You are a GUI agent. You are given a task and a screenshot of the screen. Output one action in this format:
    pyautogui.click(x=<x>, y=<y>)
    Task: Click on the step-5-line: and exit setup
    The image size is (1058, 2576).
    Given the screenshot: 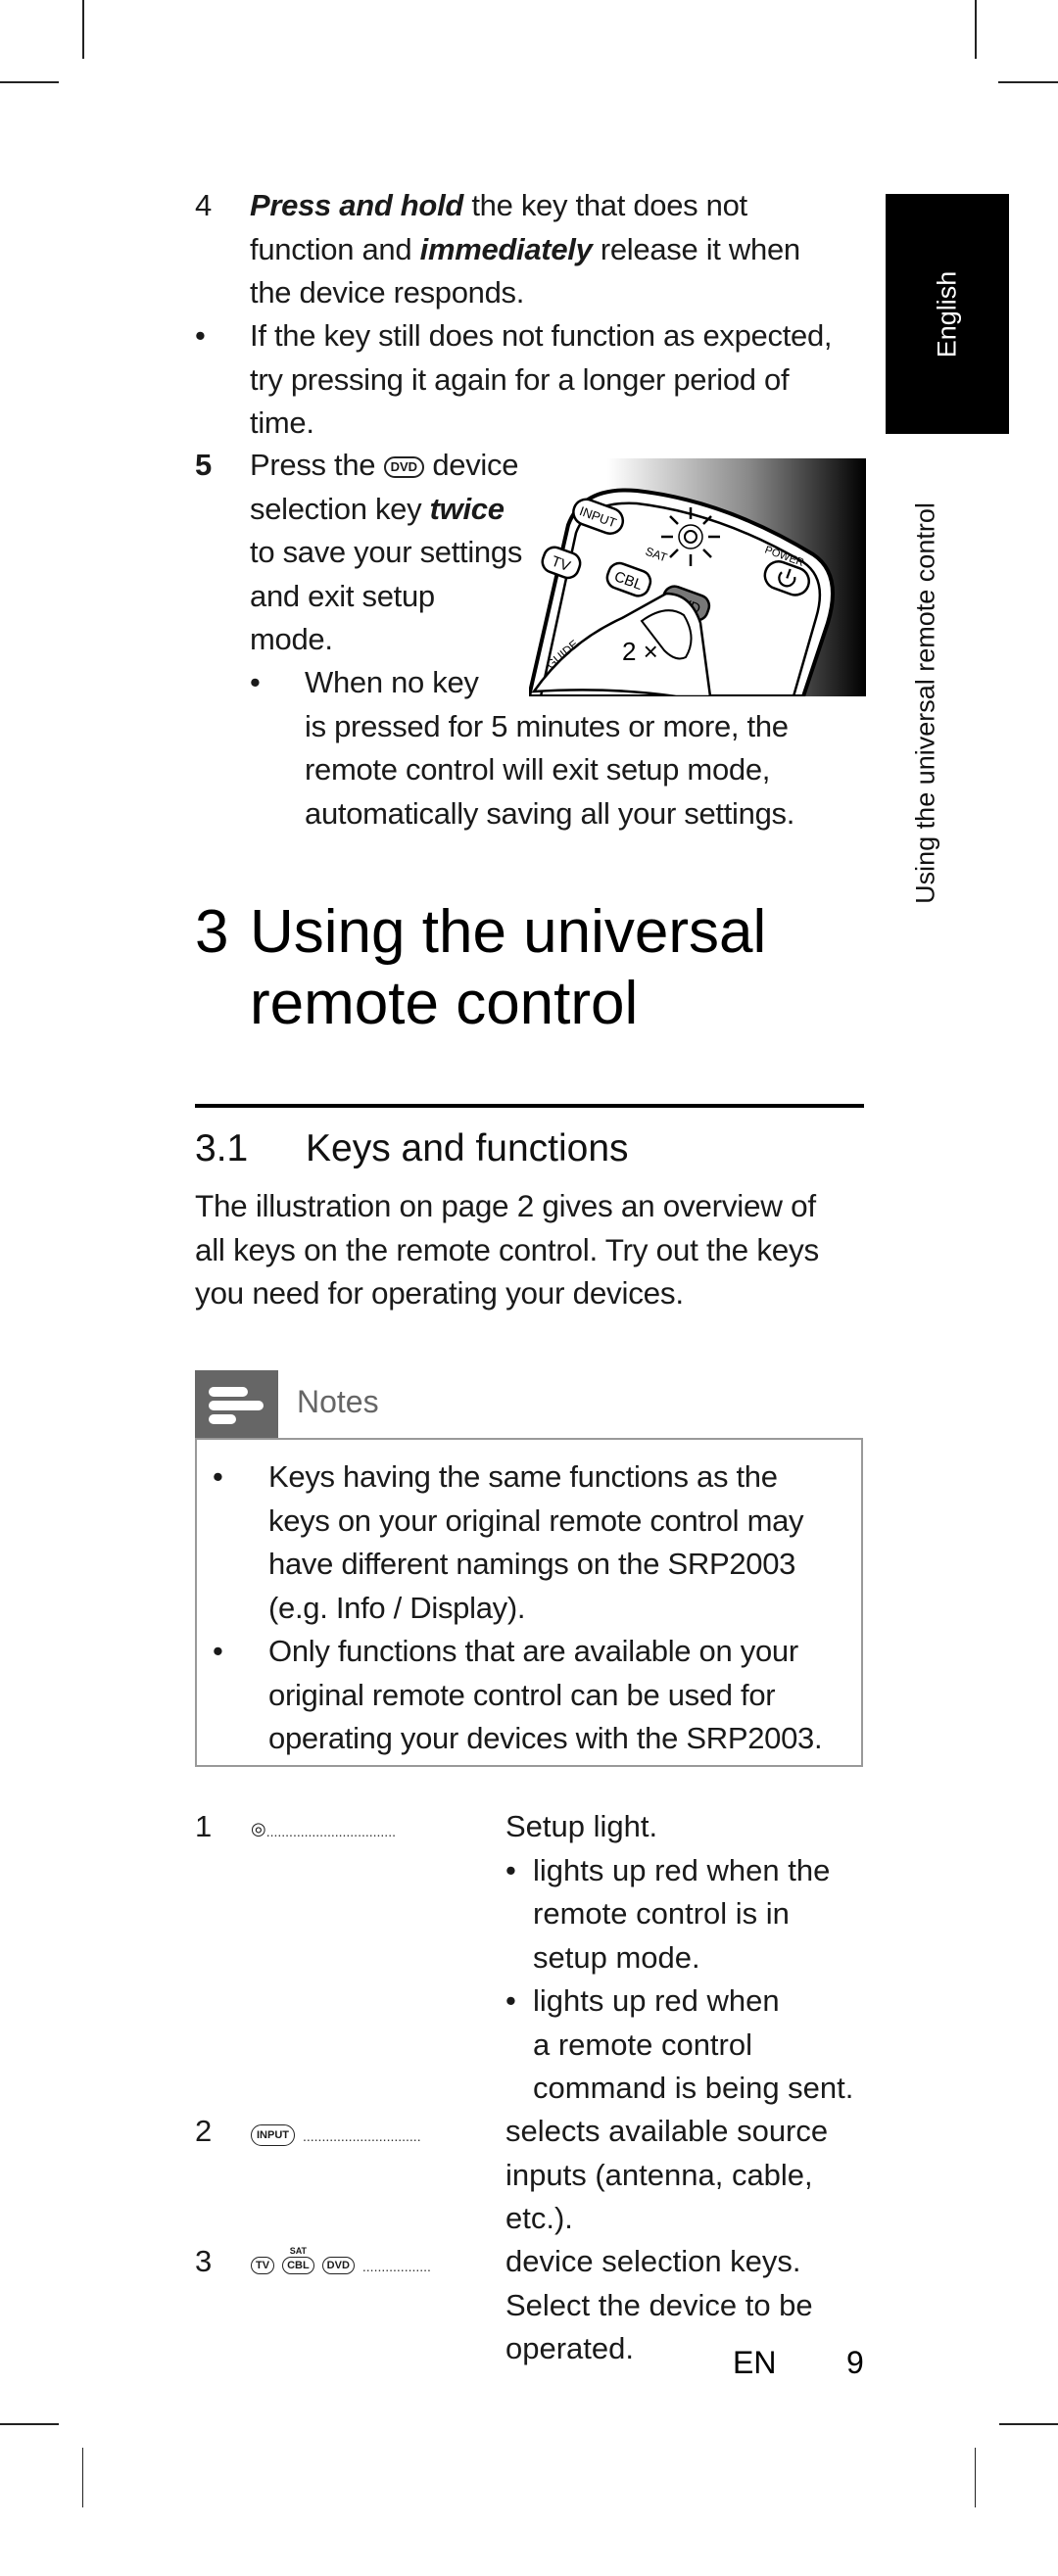 What is the action you would take?
    pyautogui.click(x=342, y=595)
    